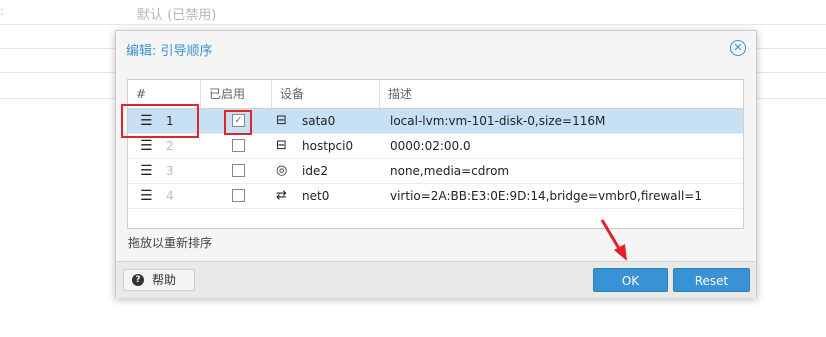 Image resolution: width=826 pixels, height=337 pixels. What do you see at coordinates (164, 280) in the screenshot?
I see `help-label: 帮助` at bounding box center [164, 280].